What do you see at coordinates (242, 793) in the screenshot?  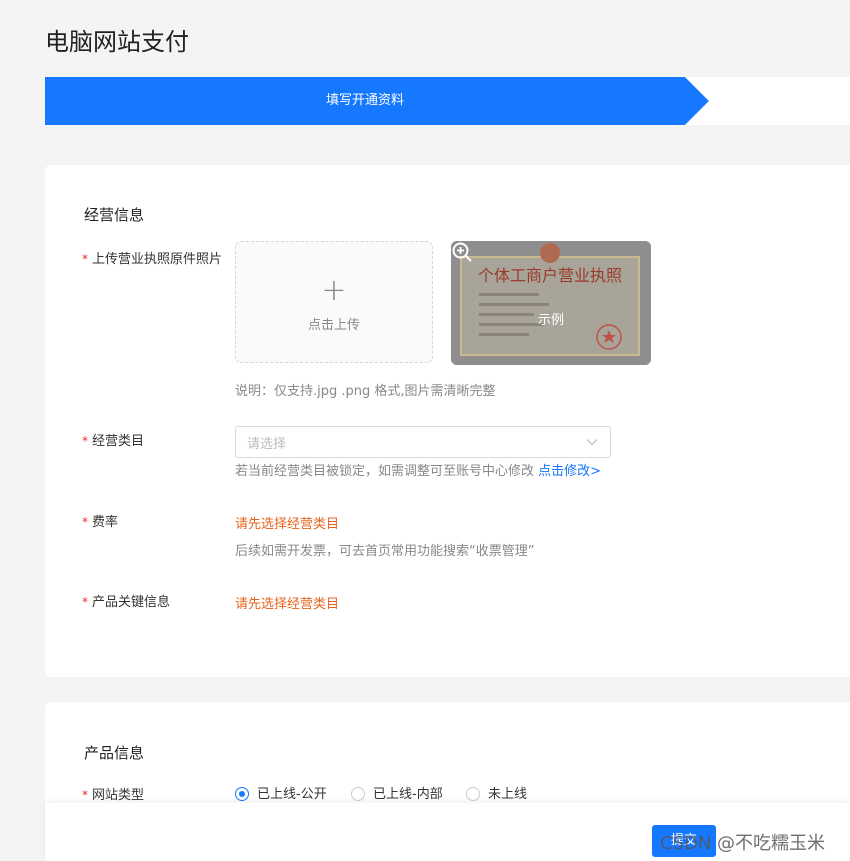 I see `radio-checked-icon` at bounding box center [242, 793].